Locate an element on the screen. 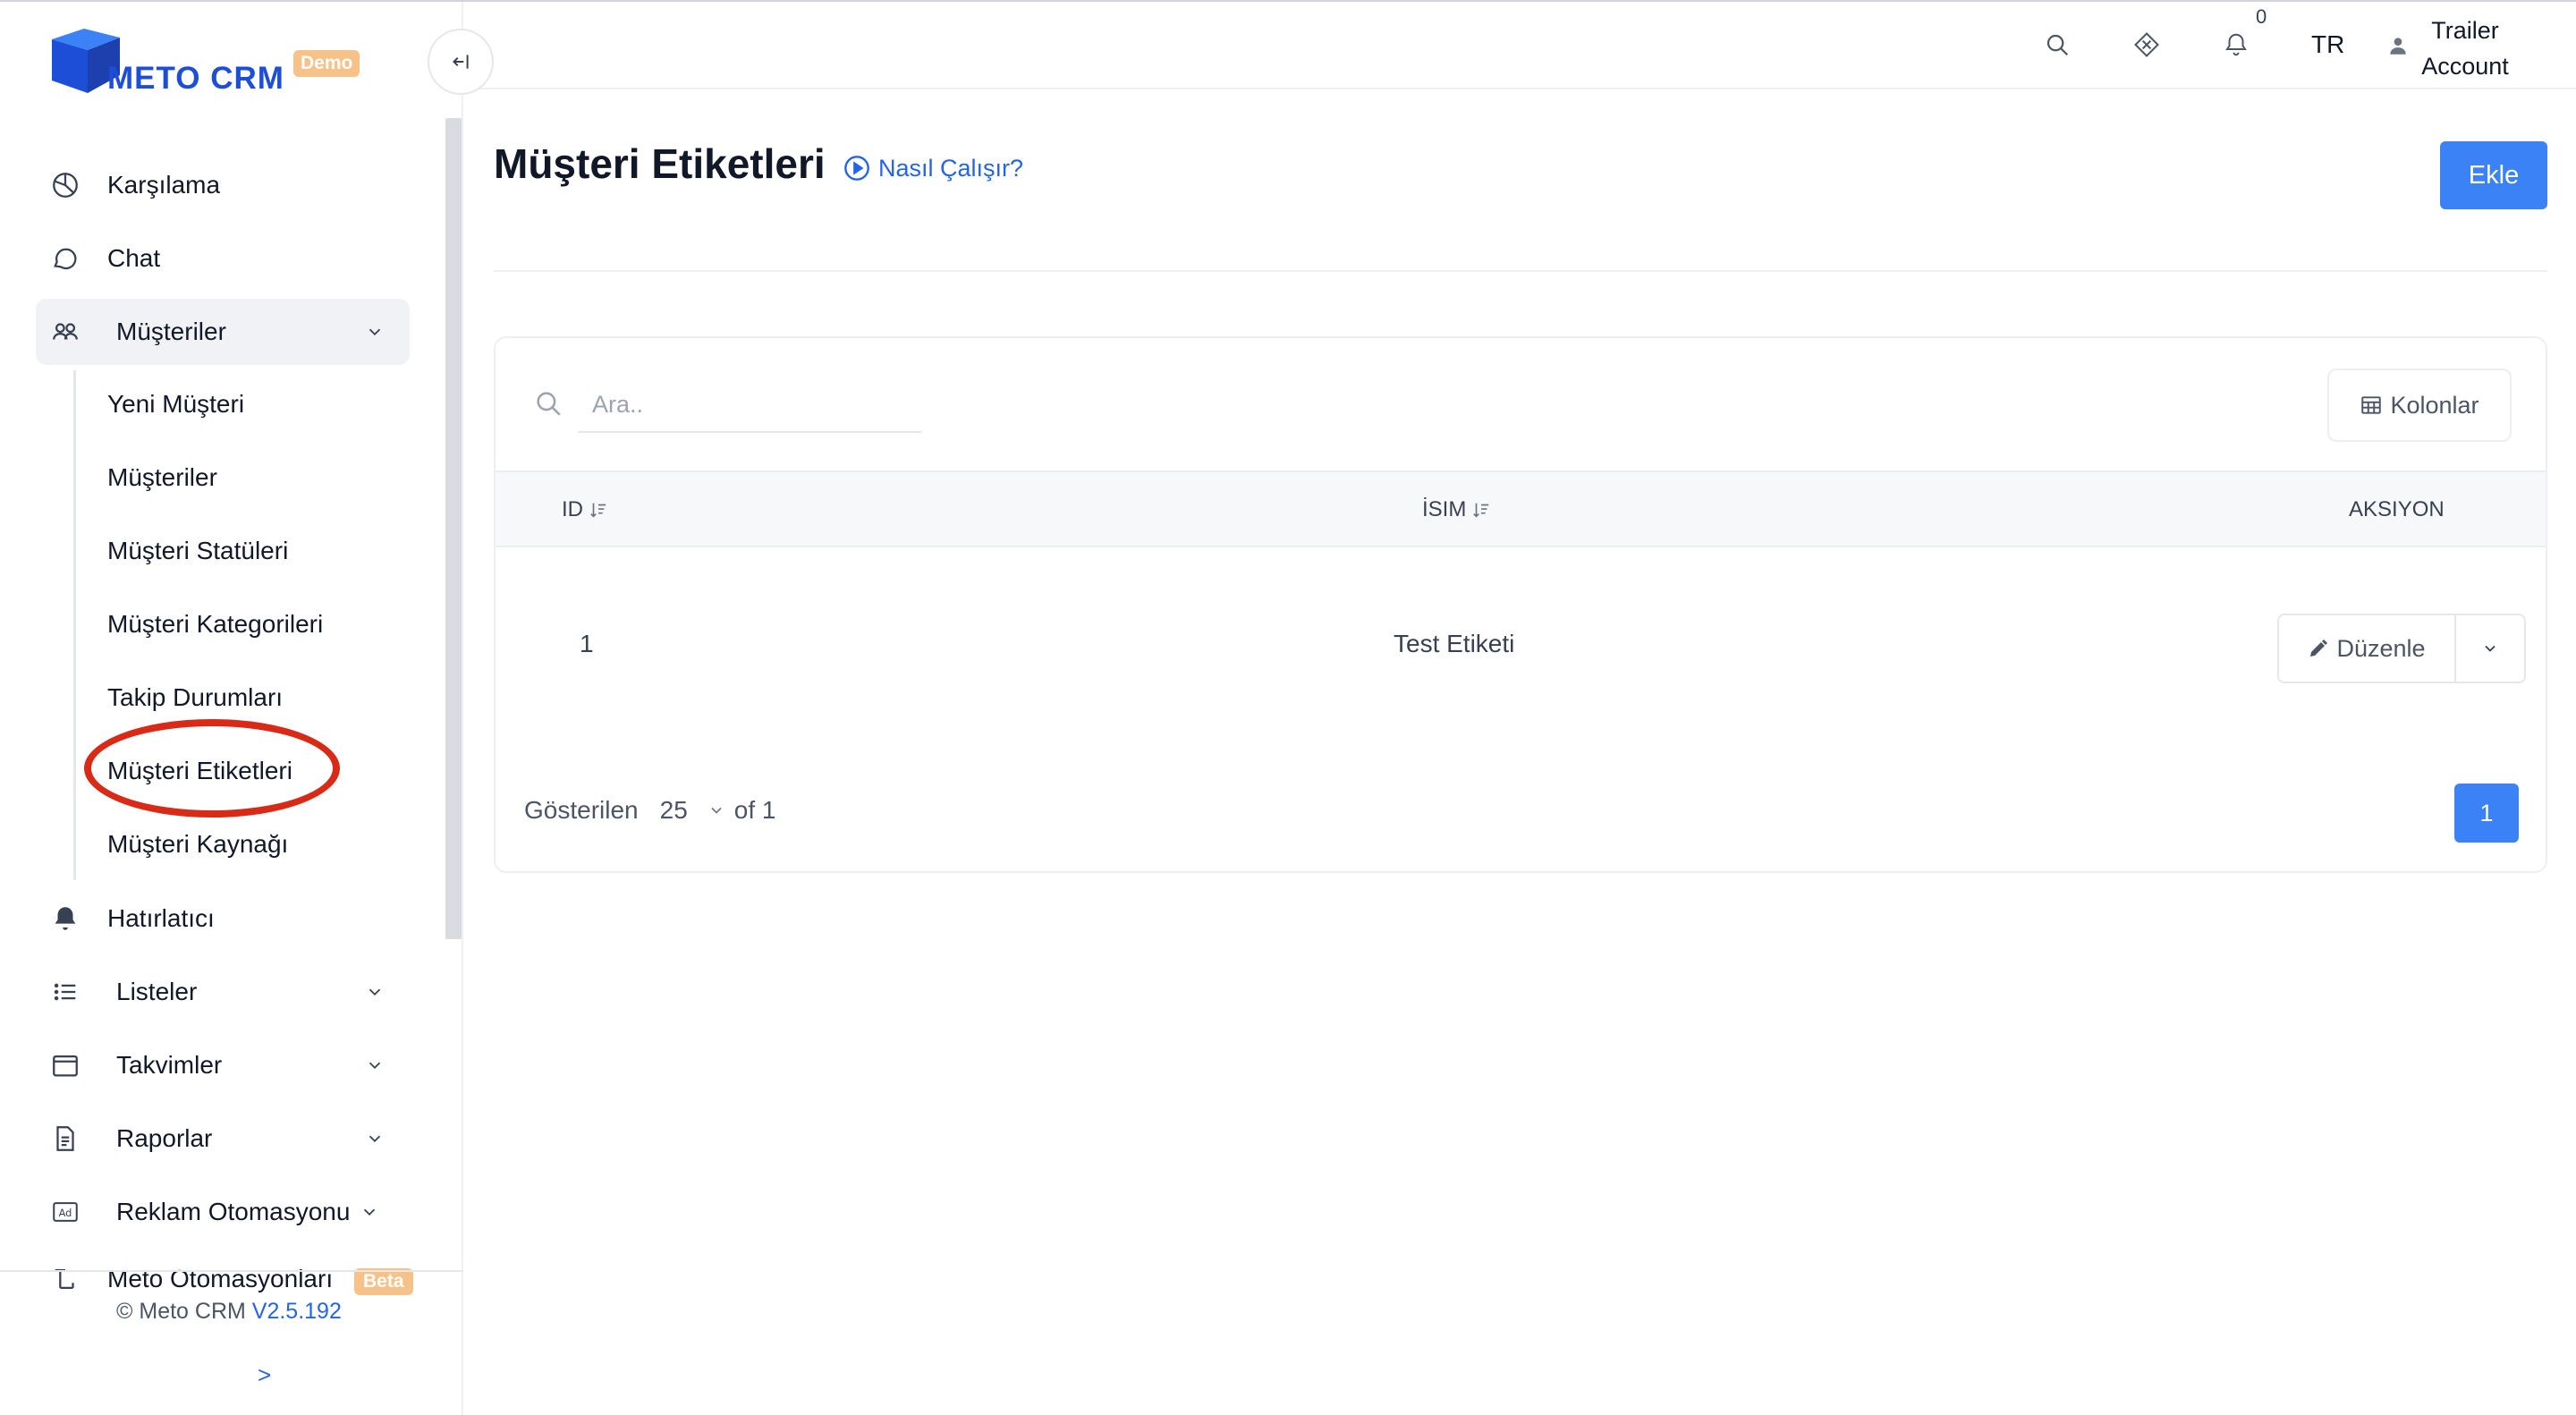  sidebar-item-label: Takvimler is located at coordinates (169, 1065).